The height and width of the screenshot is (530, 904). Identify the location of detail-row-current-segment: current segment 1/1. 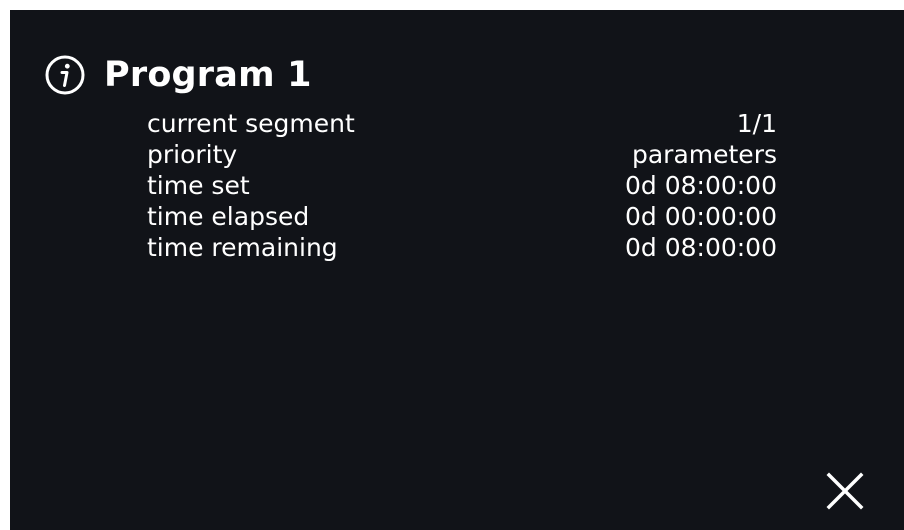
(462, 123).